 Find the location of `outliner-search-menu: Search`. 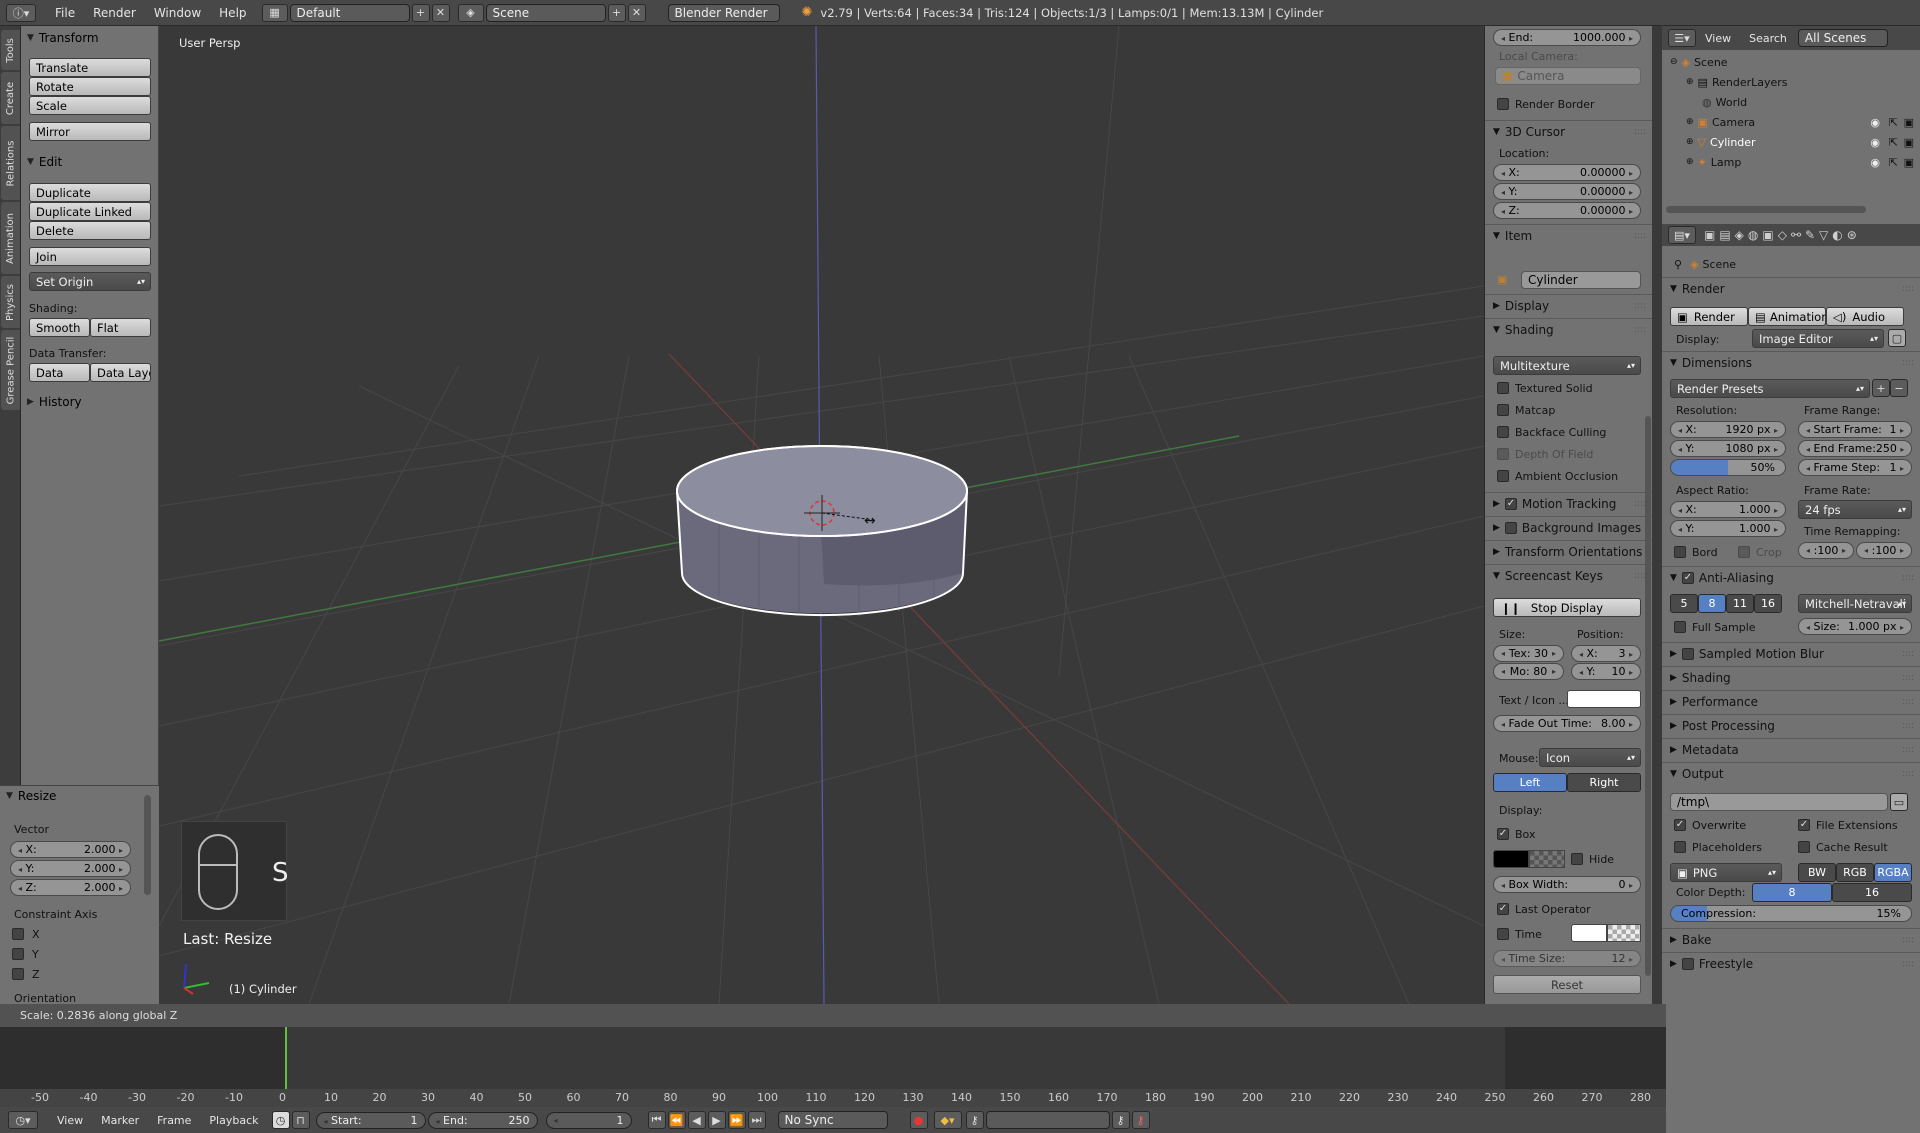

outliner-search-menu: Search is located at coordinates (1768, 38).